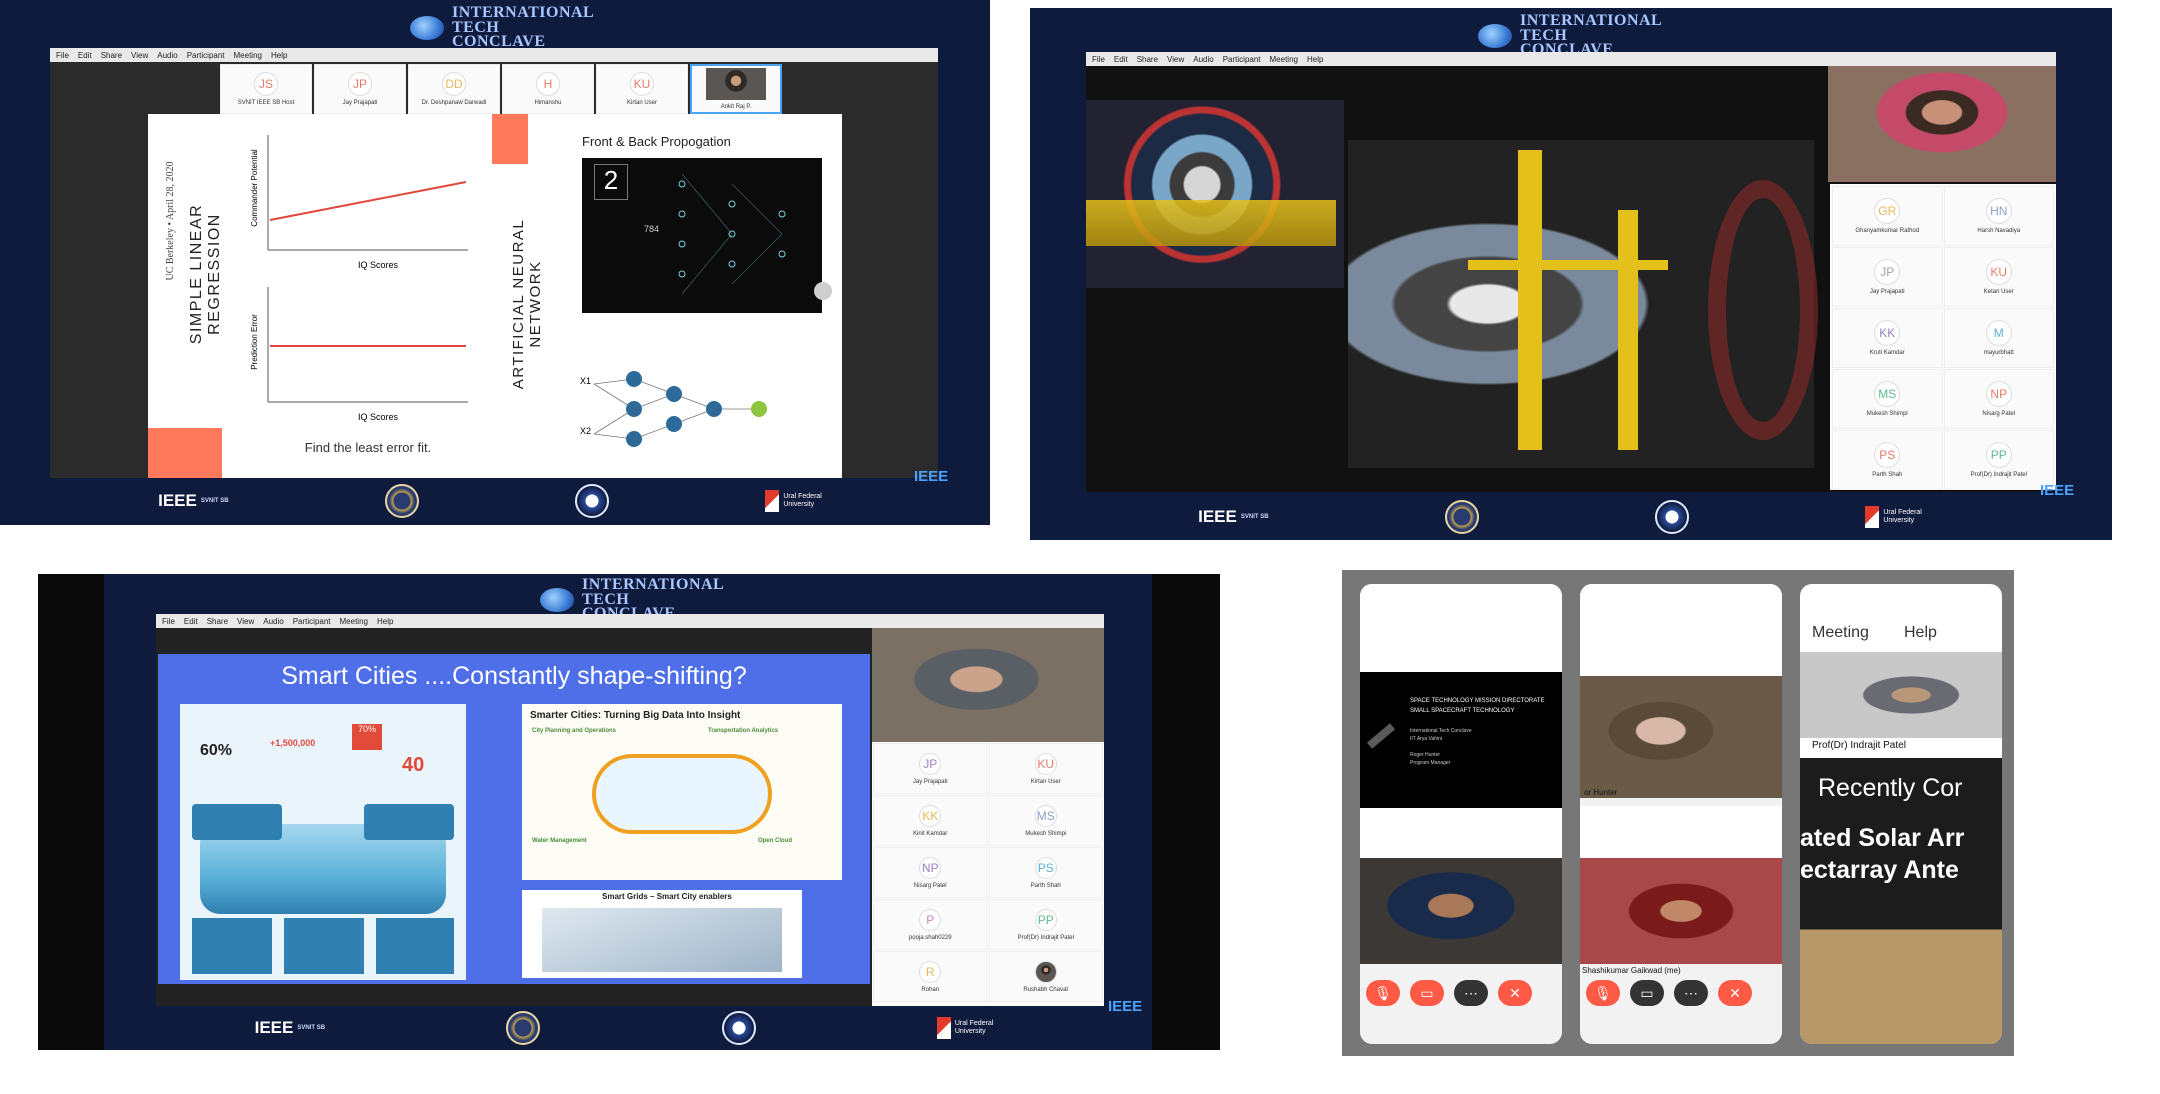  Describe the element at coordinates (1045, 976) in the screenshot. I see `participant-tile: Rushabh Chavat` at that location.